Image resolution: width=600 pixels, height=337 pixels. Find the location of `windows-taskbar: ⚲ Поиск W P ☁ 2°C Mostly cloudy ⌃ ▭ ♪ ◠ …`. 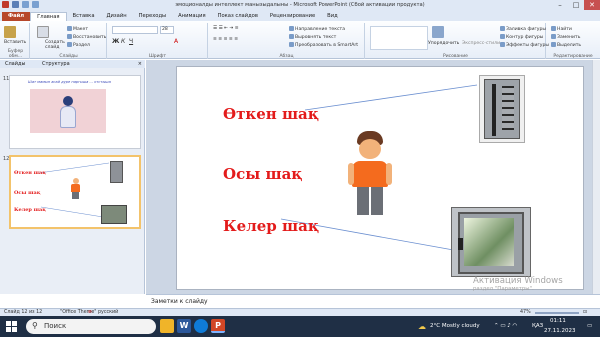

windows-taskbar: ⚲ Поиск W P ☁ 2°C Mostly cloudy ⌃ ▭ ♪ ◠ … is located at coordinates (300, 326).